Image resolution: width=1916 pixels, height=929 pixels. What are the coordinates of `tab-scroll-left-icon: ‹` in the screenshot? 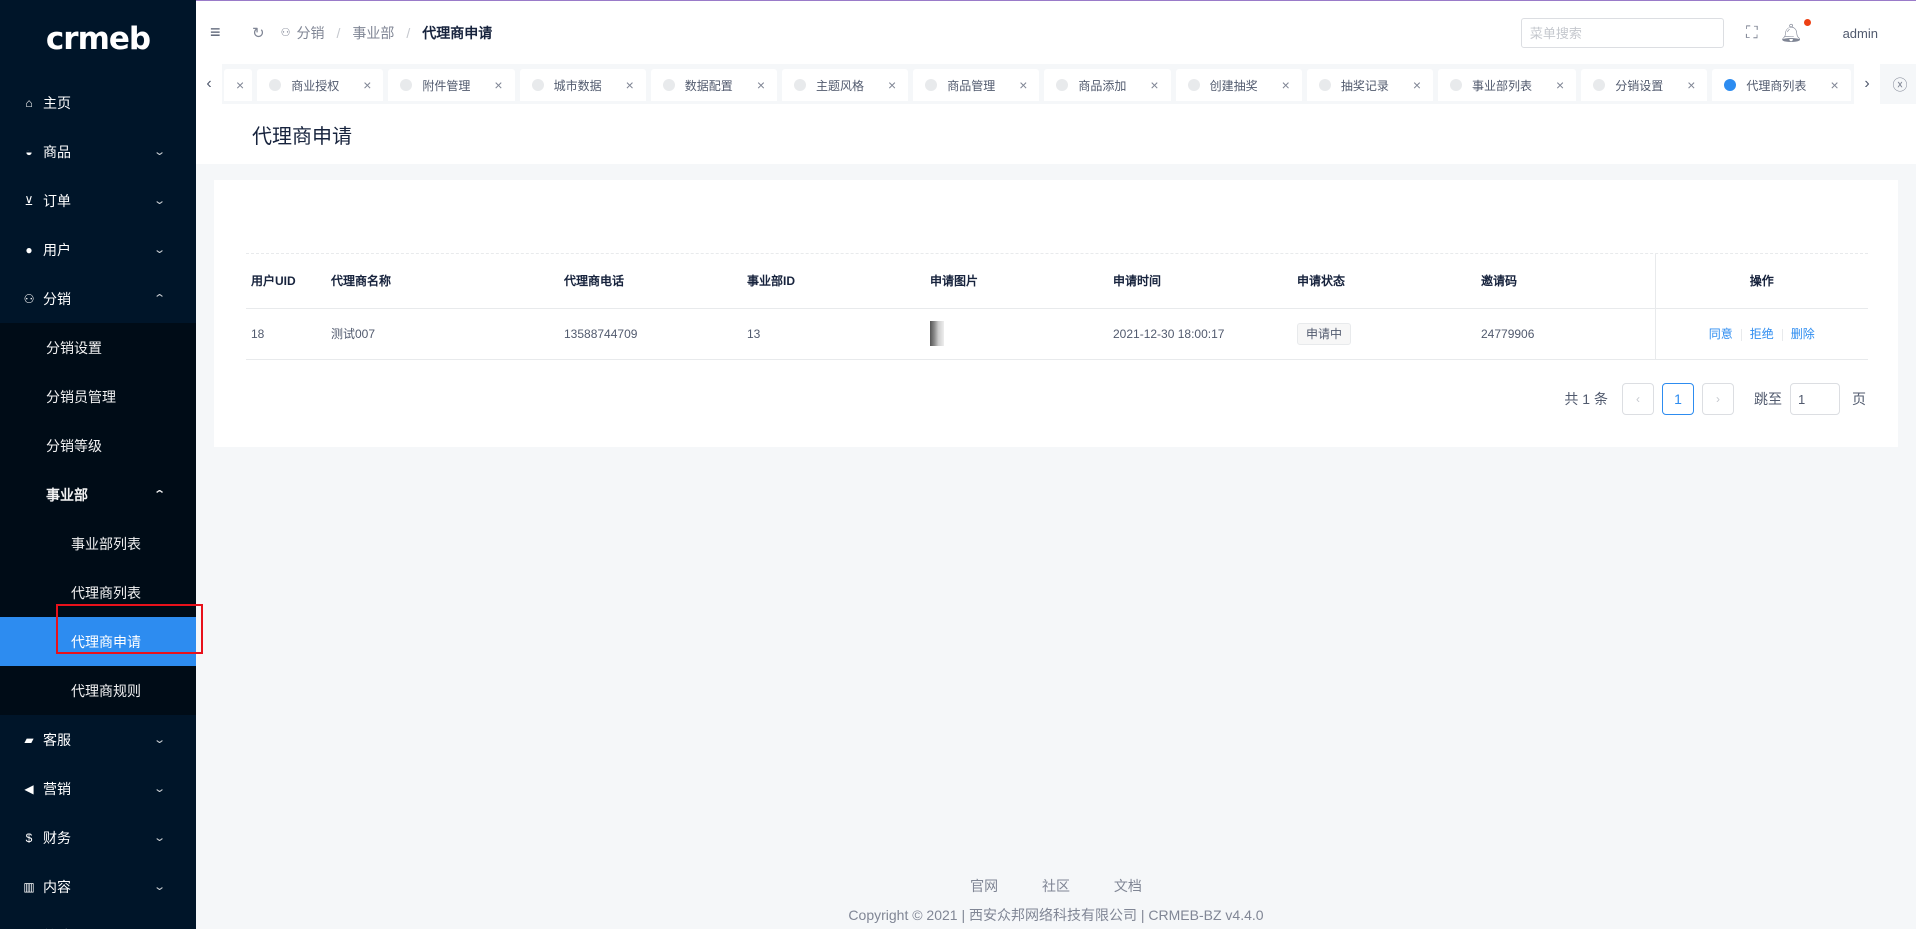 It's located at (209, 84).